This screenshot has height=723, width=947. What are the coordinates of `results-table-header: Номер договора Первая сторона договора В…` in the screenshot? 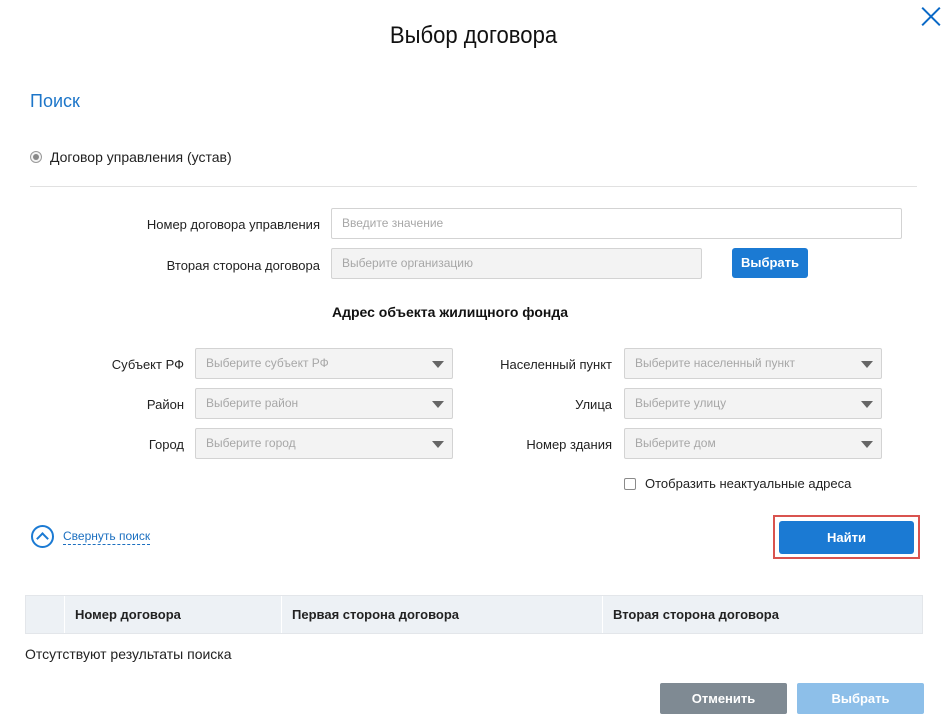 It's located at (474, 614).